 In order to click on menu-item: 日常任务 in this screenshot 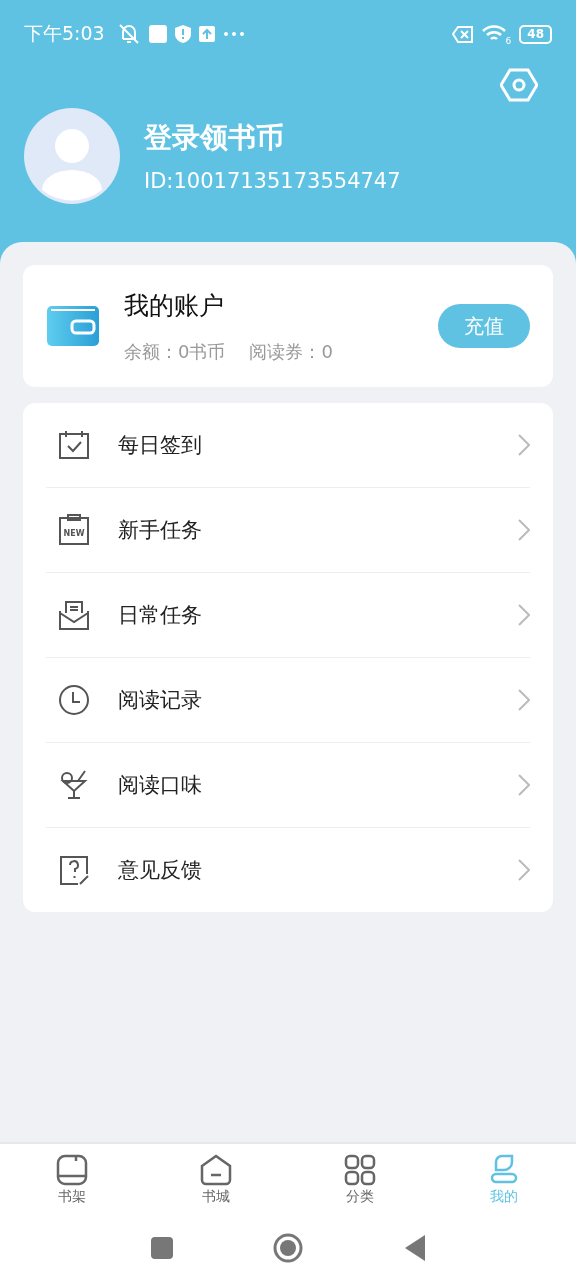, I will do `click(288, 615)`.